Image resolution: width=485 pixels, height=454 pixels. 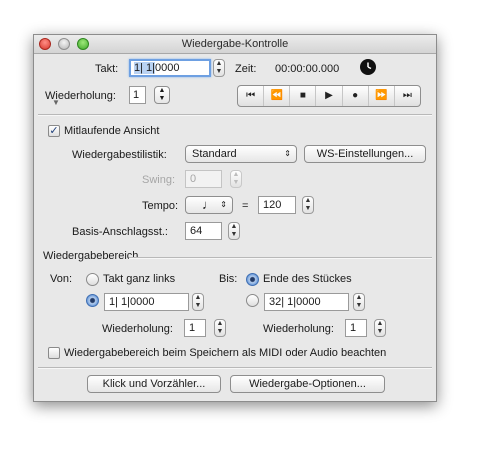 I want to click on transport-bar: ⏮ ⏪ ■ ▶ ● ⏩ ⏭, so click(x=329, y=96).